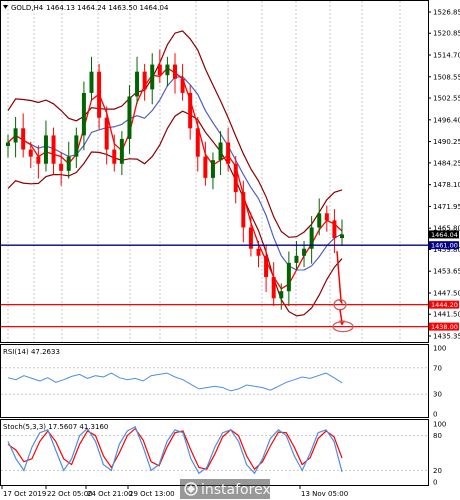  What do you see at coordinates (437, 395) in the screenshot?
I see `rsi-tick-label: 30` at bounding box center [437, 395].